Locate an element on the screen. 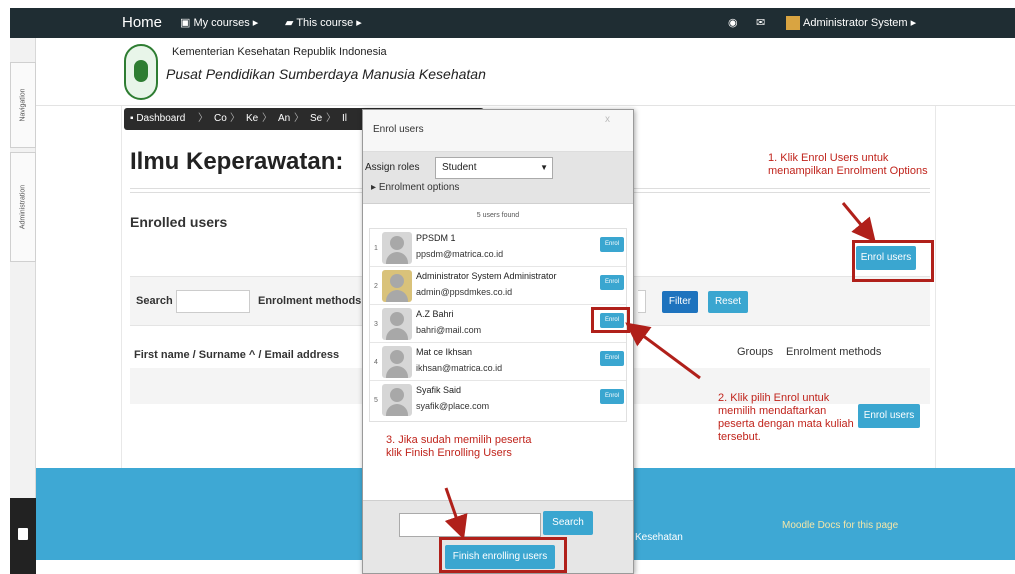  arrow-step1 is located at coordinates (858, 222).